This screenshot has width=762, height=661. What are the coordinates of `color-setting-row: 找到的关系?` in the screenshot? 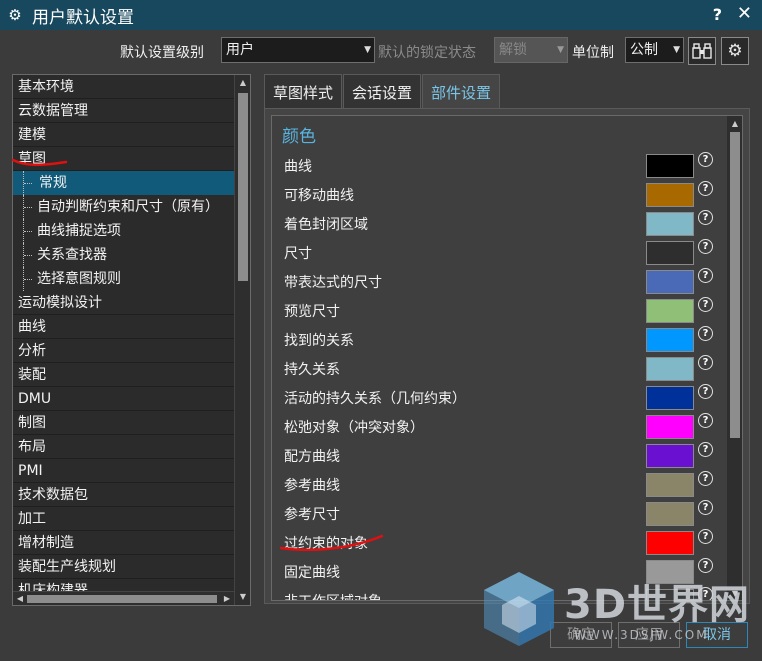 It's located at (498, 339).